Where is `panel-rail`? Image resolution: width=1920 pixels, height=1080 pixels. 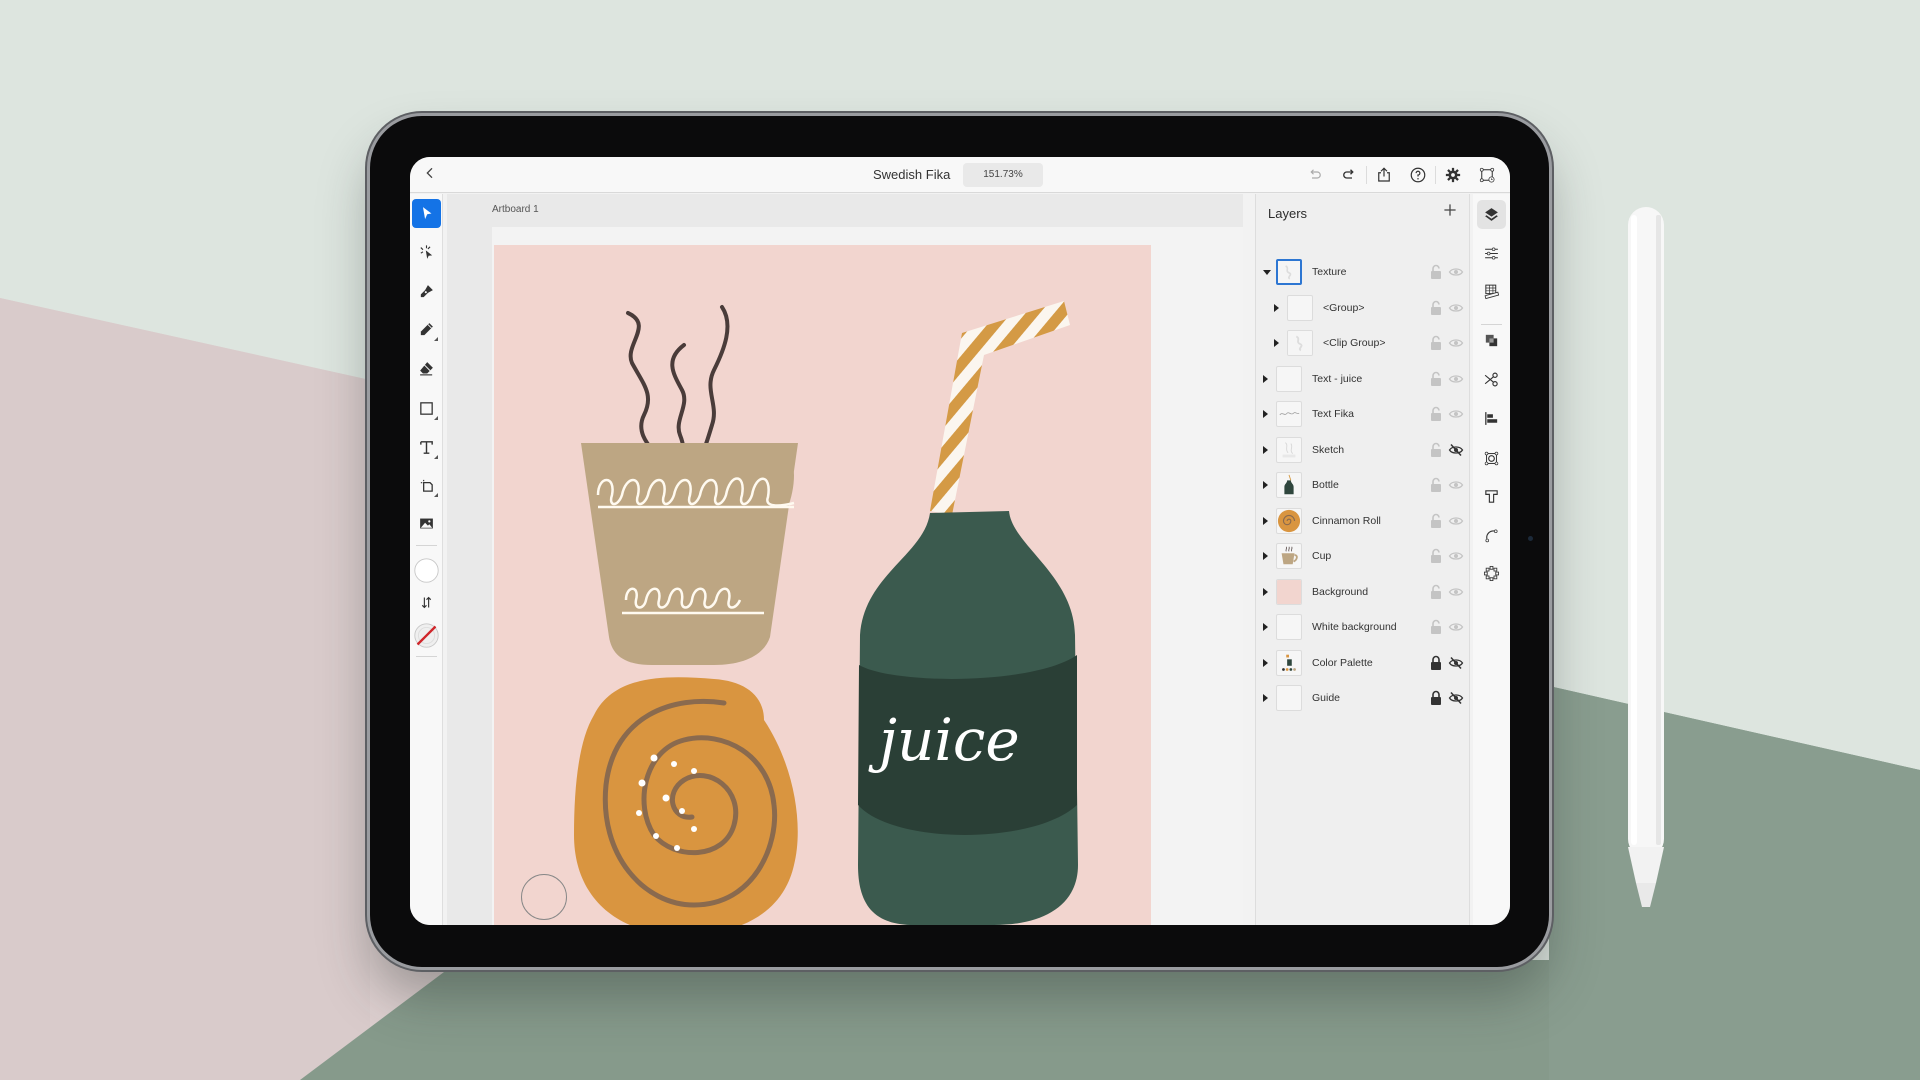 panel-rail is located at coordinates (1491, 559).